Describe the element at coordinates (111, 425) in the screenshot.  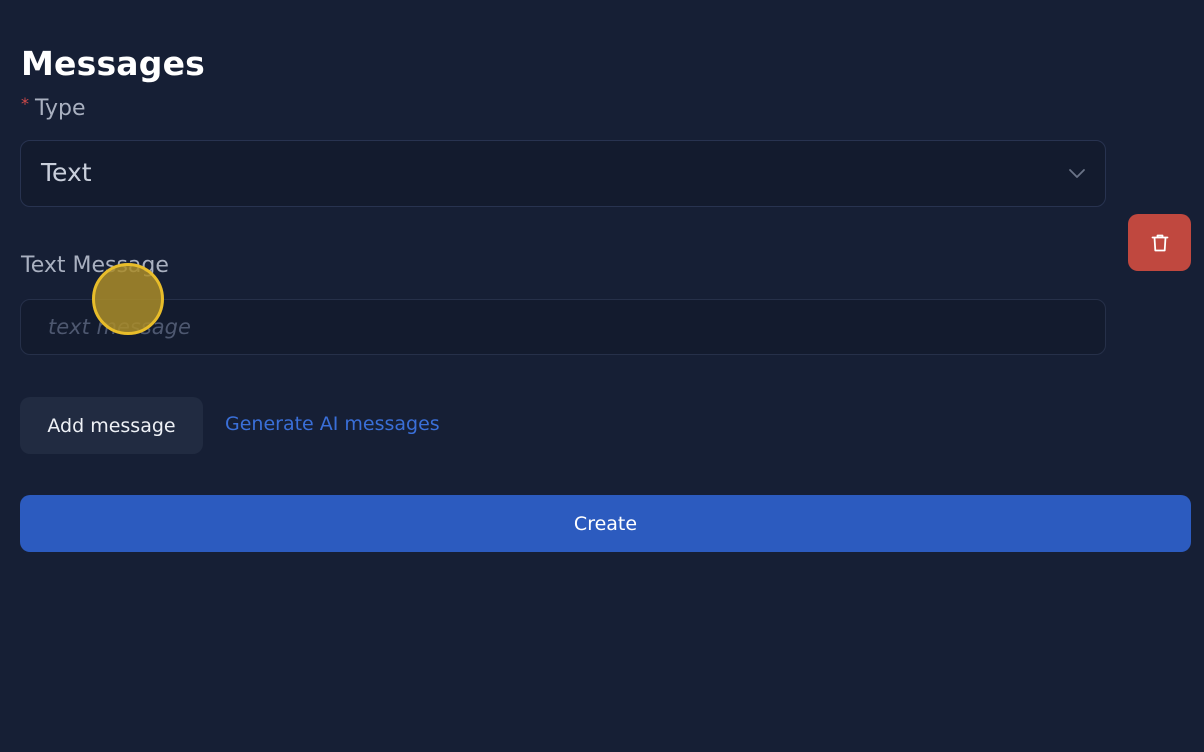
I see `add-message-button: Add message` at that location.